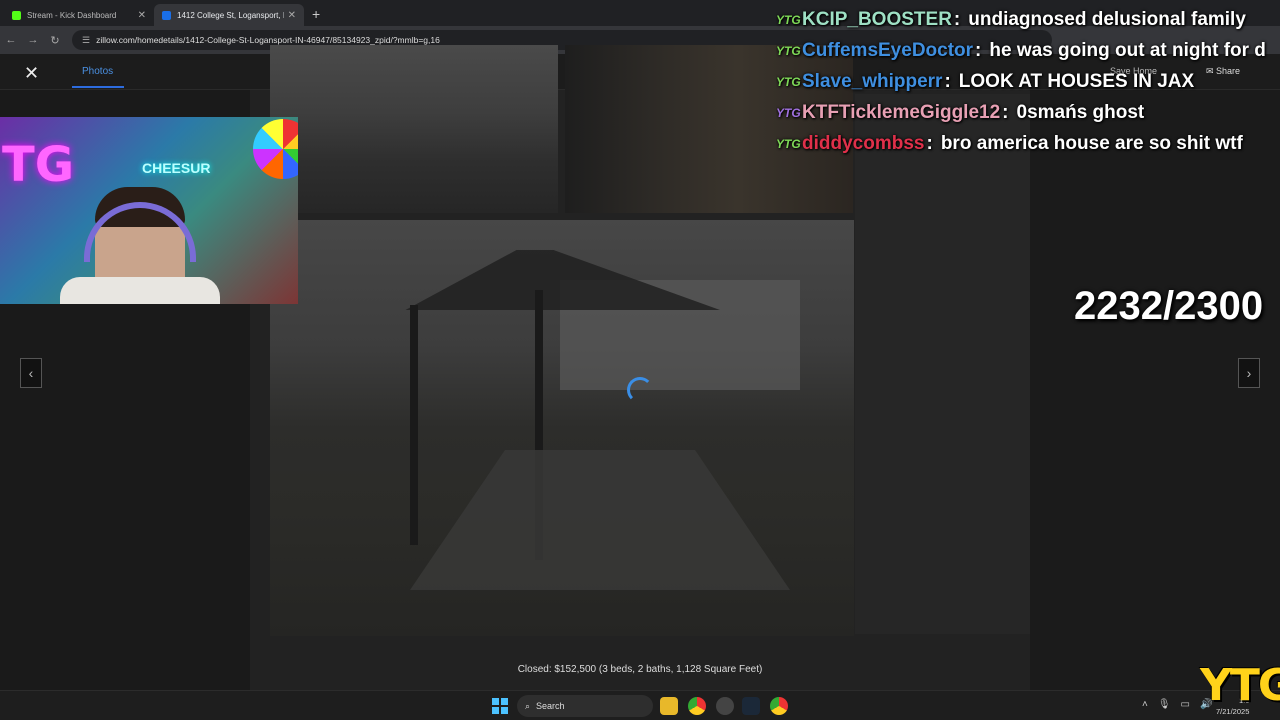  I want to click on streamer-shirt, so click(140, 290).